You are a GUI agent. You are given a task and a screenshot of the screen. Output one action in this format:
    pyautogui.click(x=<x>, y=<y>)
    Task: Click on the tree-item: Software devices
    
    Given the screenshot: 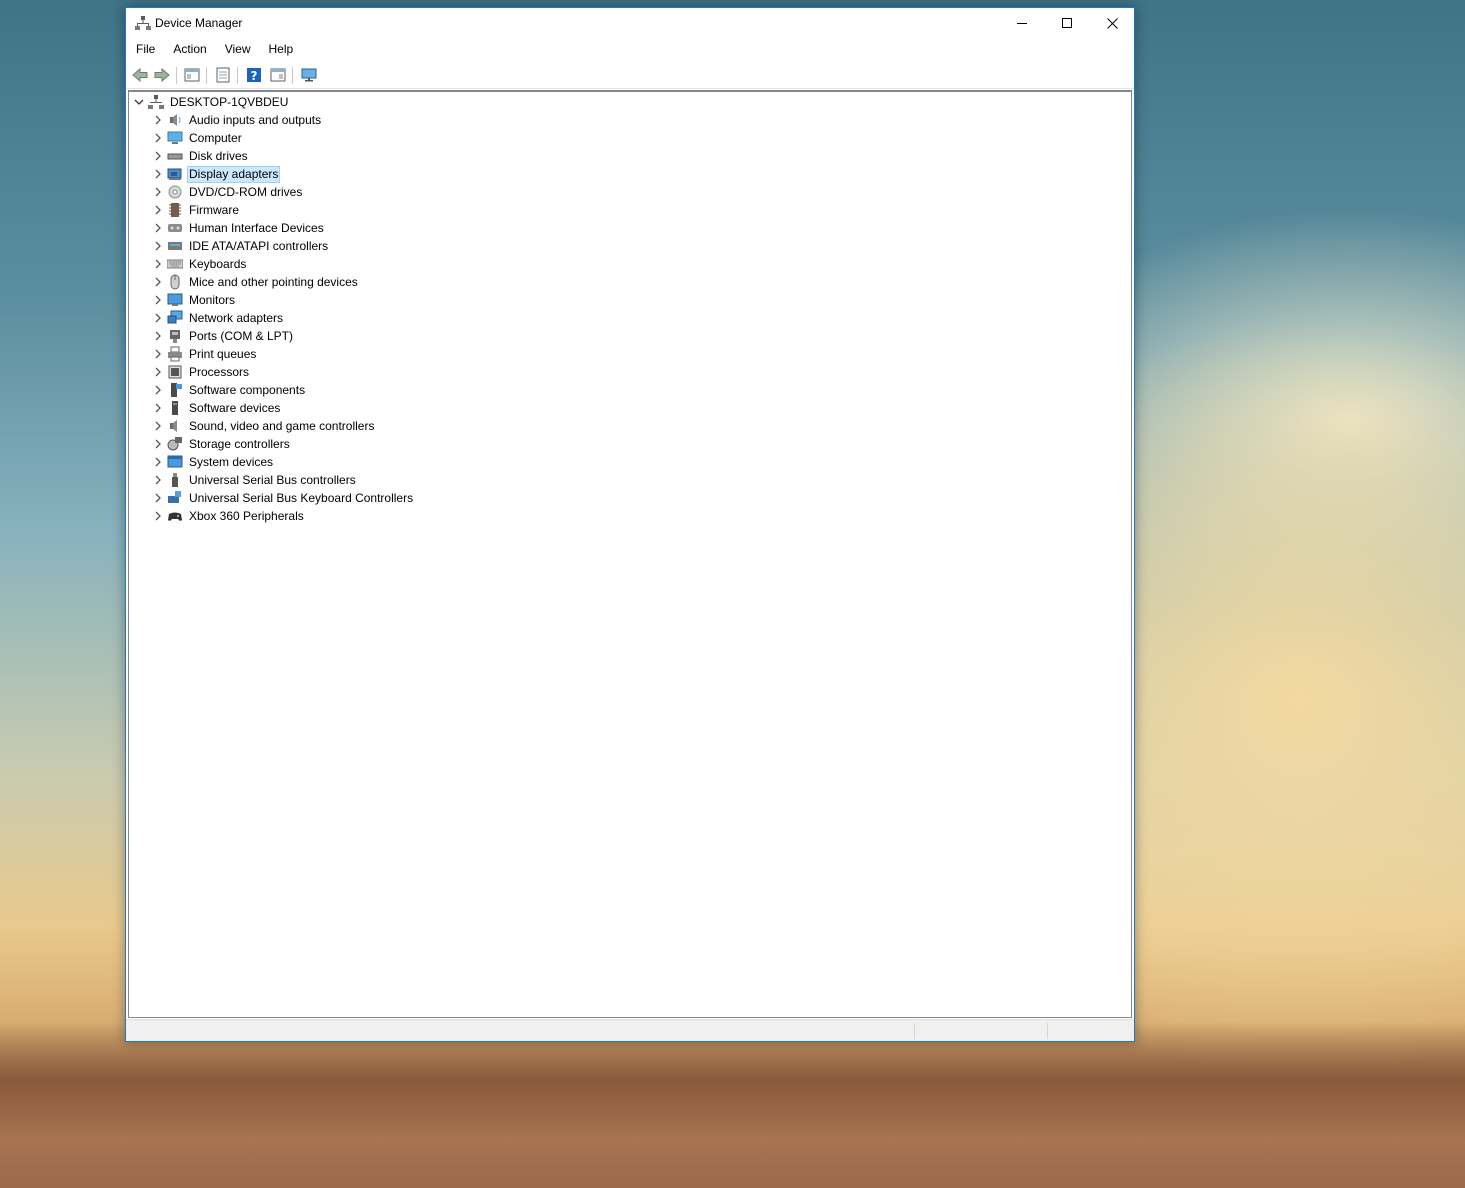 What is the action you would take?
    pyautogui.click(x=217, y=408)
    